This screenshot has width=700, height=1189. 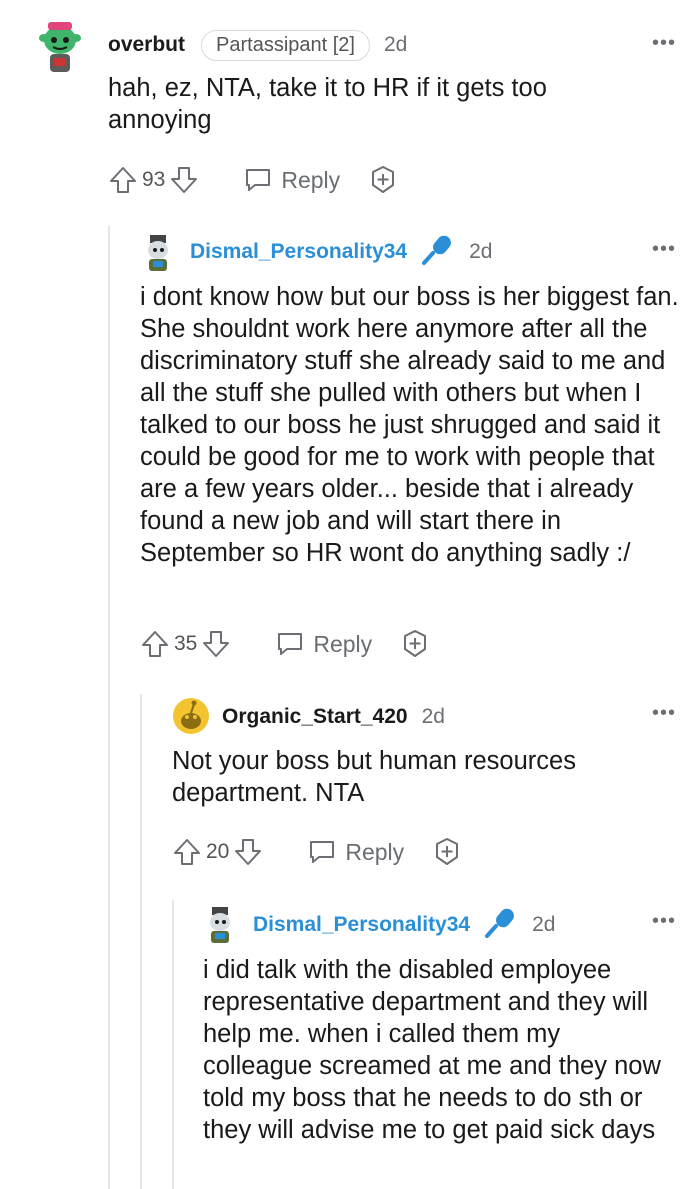 What do you see at coordinates (141, 941) in the screenshot?
I see `thread-line-level2` at bounding box center [141, 941].